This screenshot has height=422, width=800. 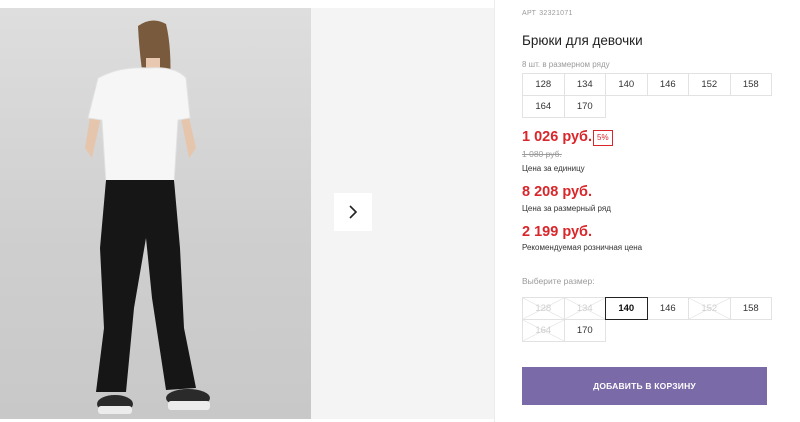 I want to click on chevron-right-icon, so click(x=353, y=212).